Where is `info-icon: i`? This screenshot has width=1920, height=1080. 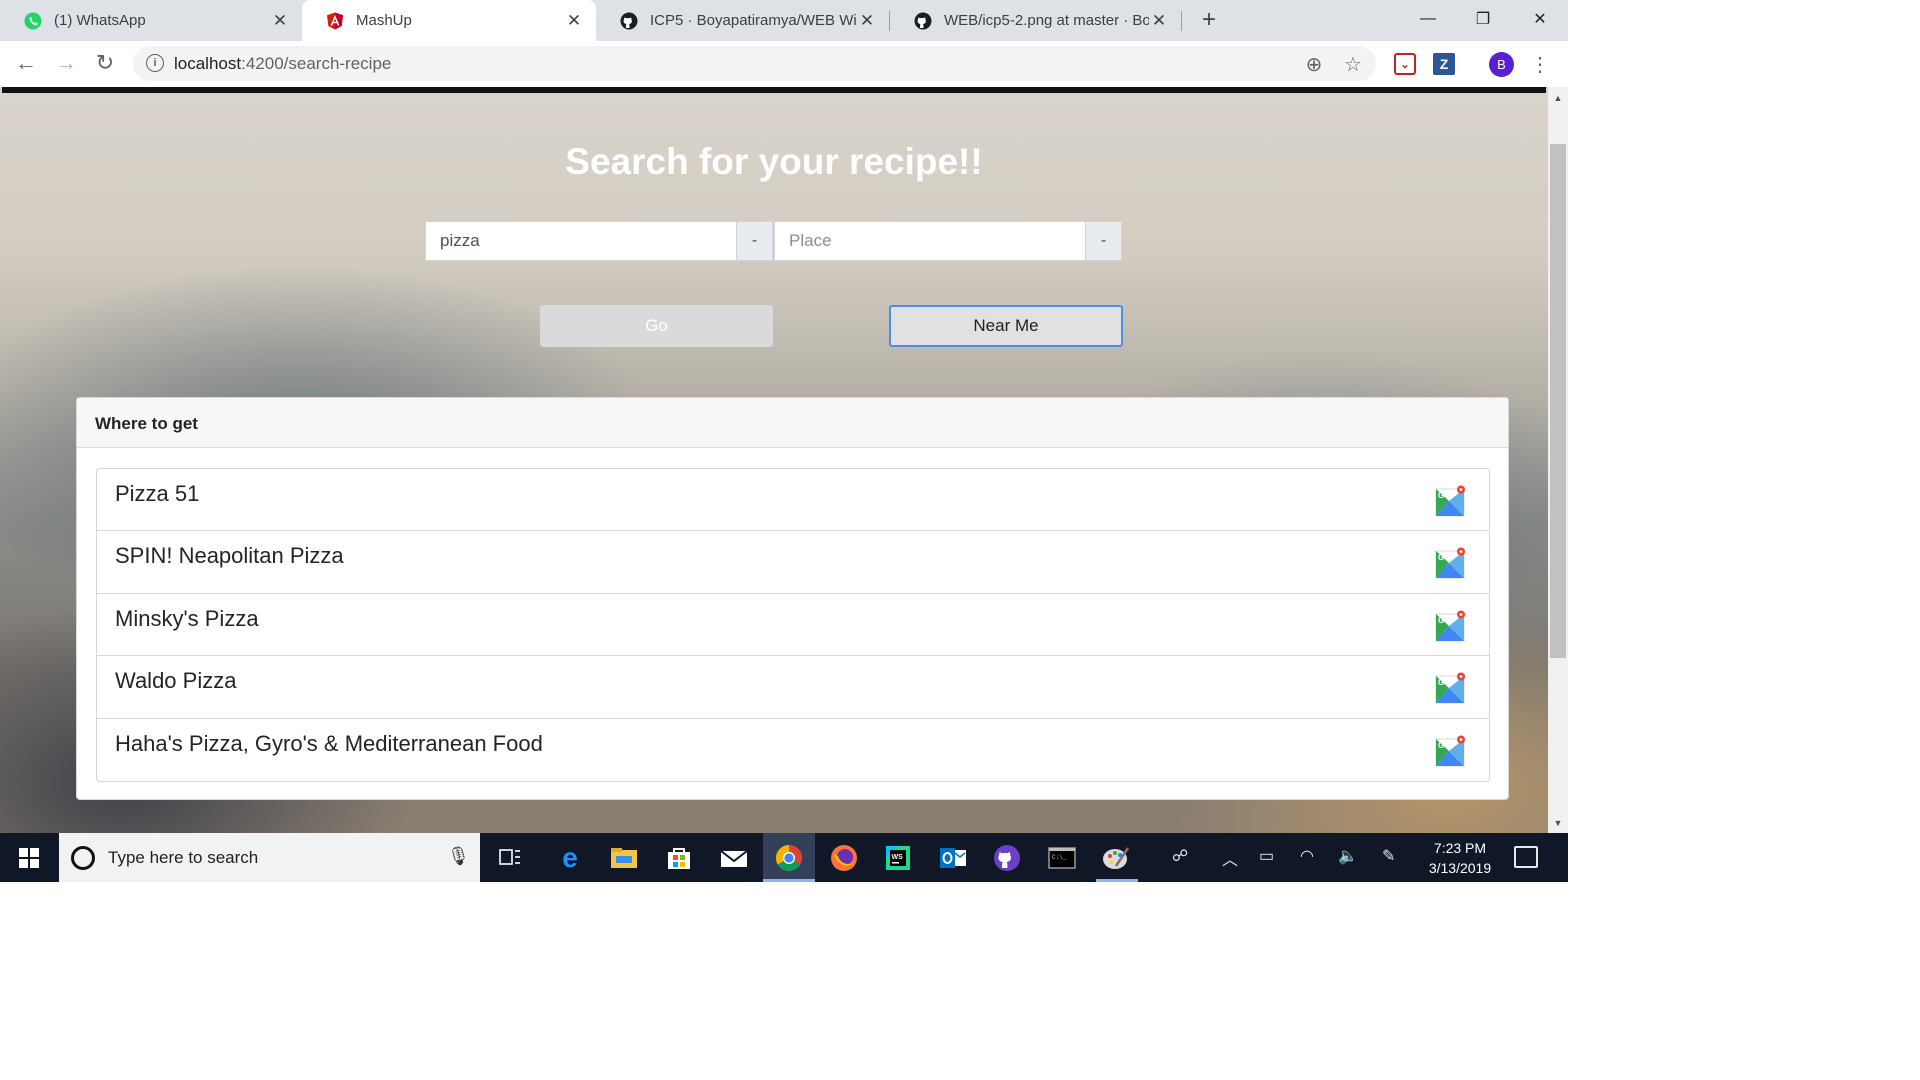
info-icon: i is located at coordinates (155, 63).